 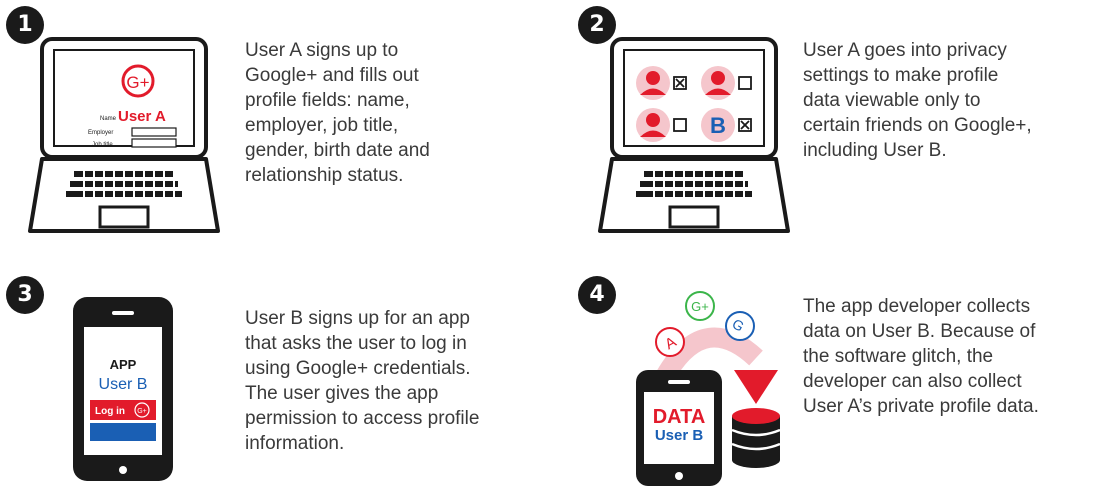 What do you see at coordinates (137, 82) in the screenshot?
I see `gplus-icon-label: G+` at bounding box center [137, 82].